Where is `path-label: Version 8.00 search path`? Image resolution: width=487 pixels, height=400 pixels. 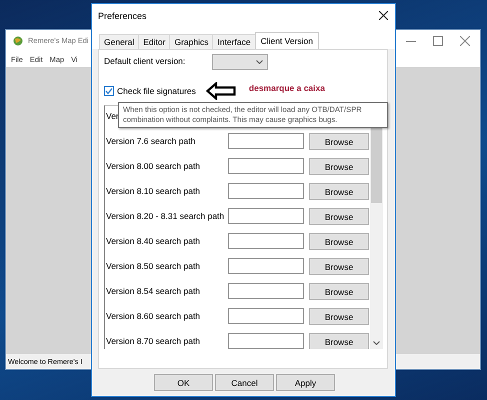
path-label: Version 8.00 search path is located at coordinates (153, 165).